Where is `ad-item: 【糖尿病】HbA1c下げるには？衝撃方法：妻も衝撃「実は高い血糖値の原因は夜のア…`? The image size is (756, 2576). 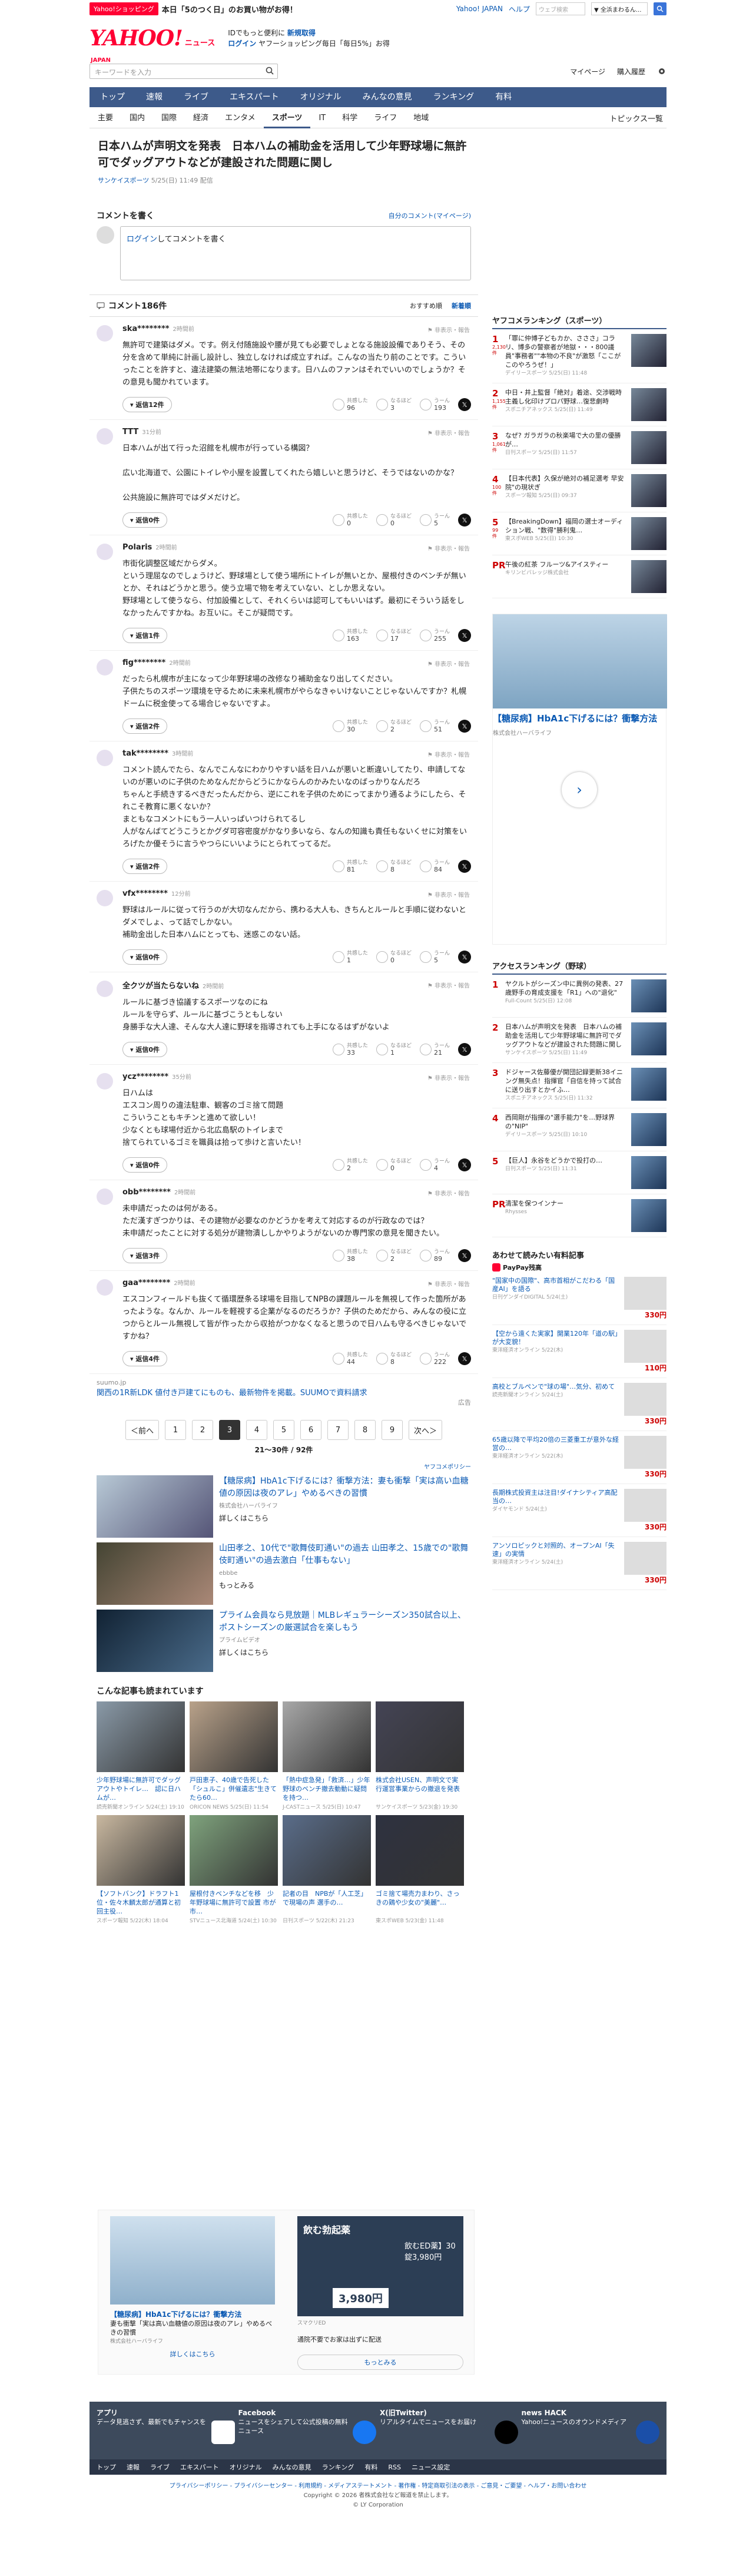
ad-item: 【糖尿病】HbA1c下げるには？衝撃方法：妻も衝撃「実は高い血糖値の原因は夜のア… is located at coordinates (284, 1506).